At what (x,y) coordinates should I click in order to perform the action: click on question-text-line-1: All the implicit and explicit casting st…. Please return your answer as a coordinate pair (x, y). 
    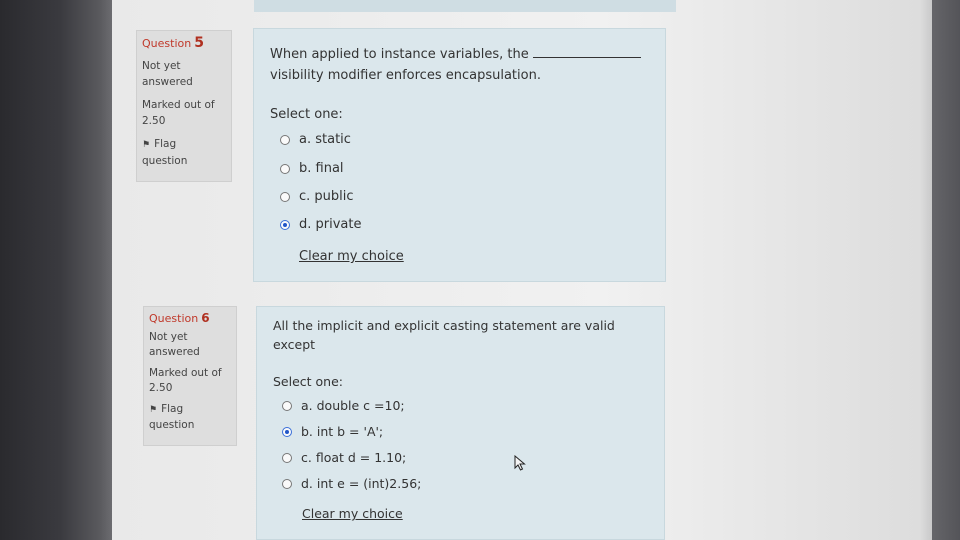
    Looking at the image, I should click on (444, 325).